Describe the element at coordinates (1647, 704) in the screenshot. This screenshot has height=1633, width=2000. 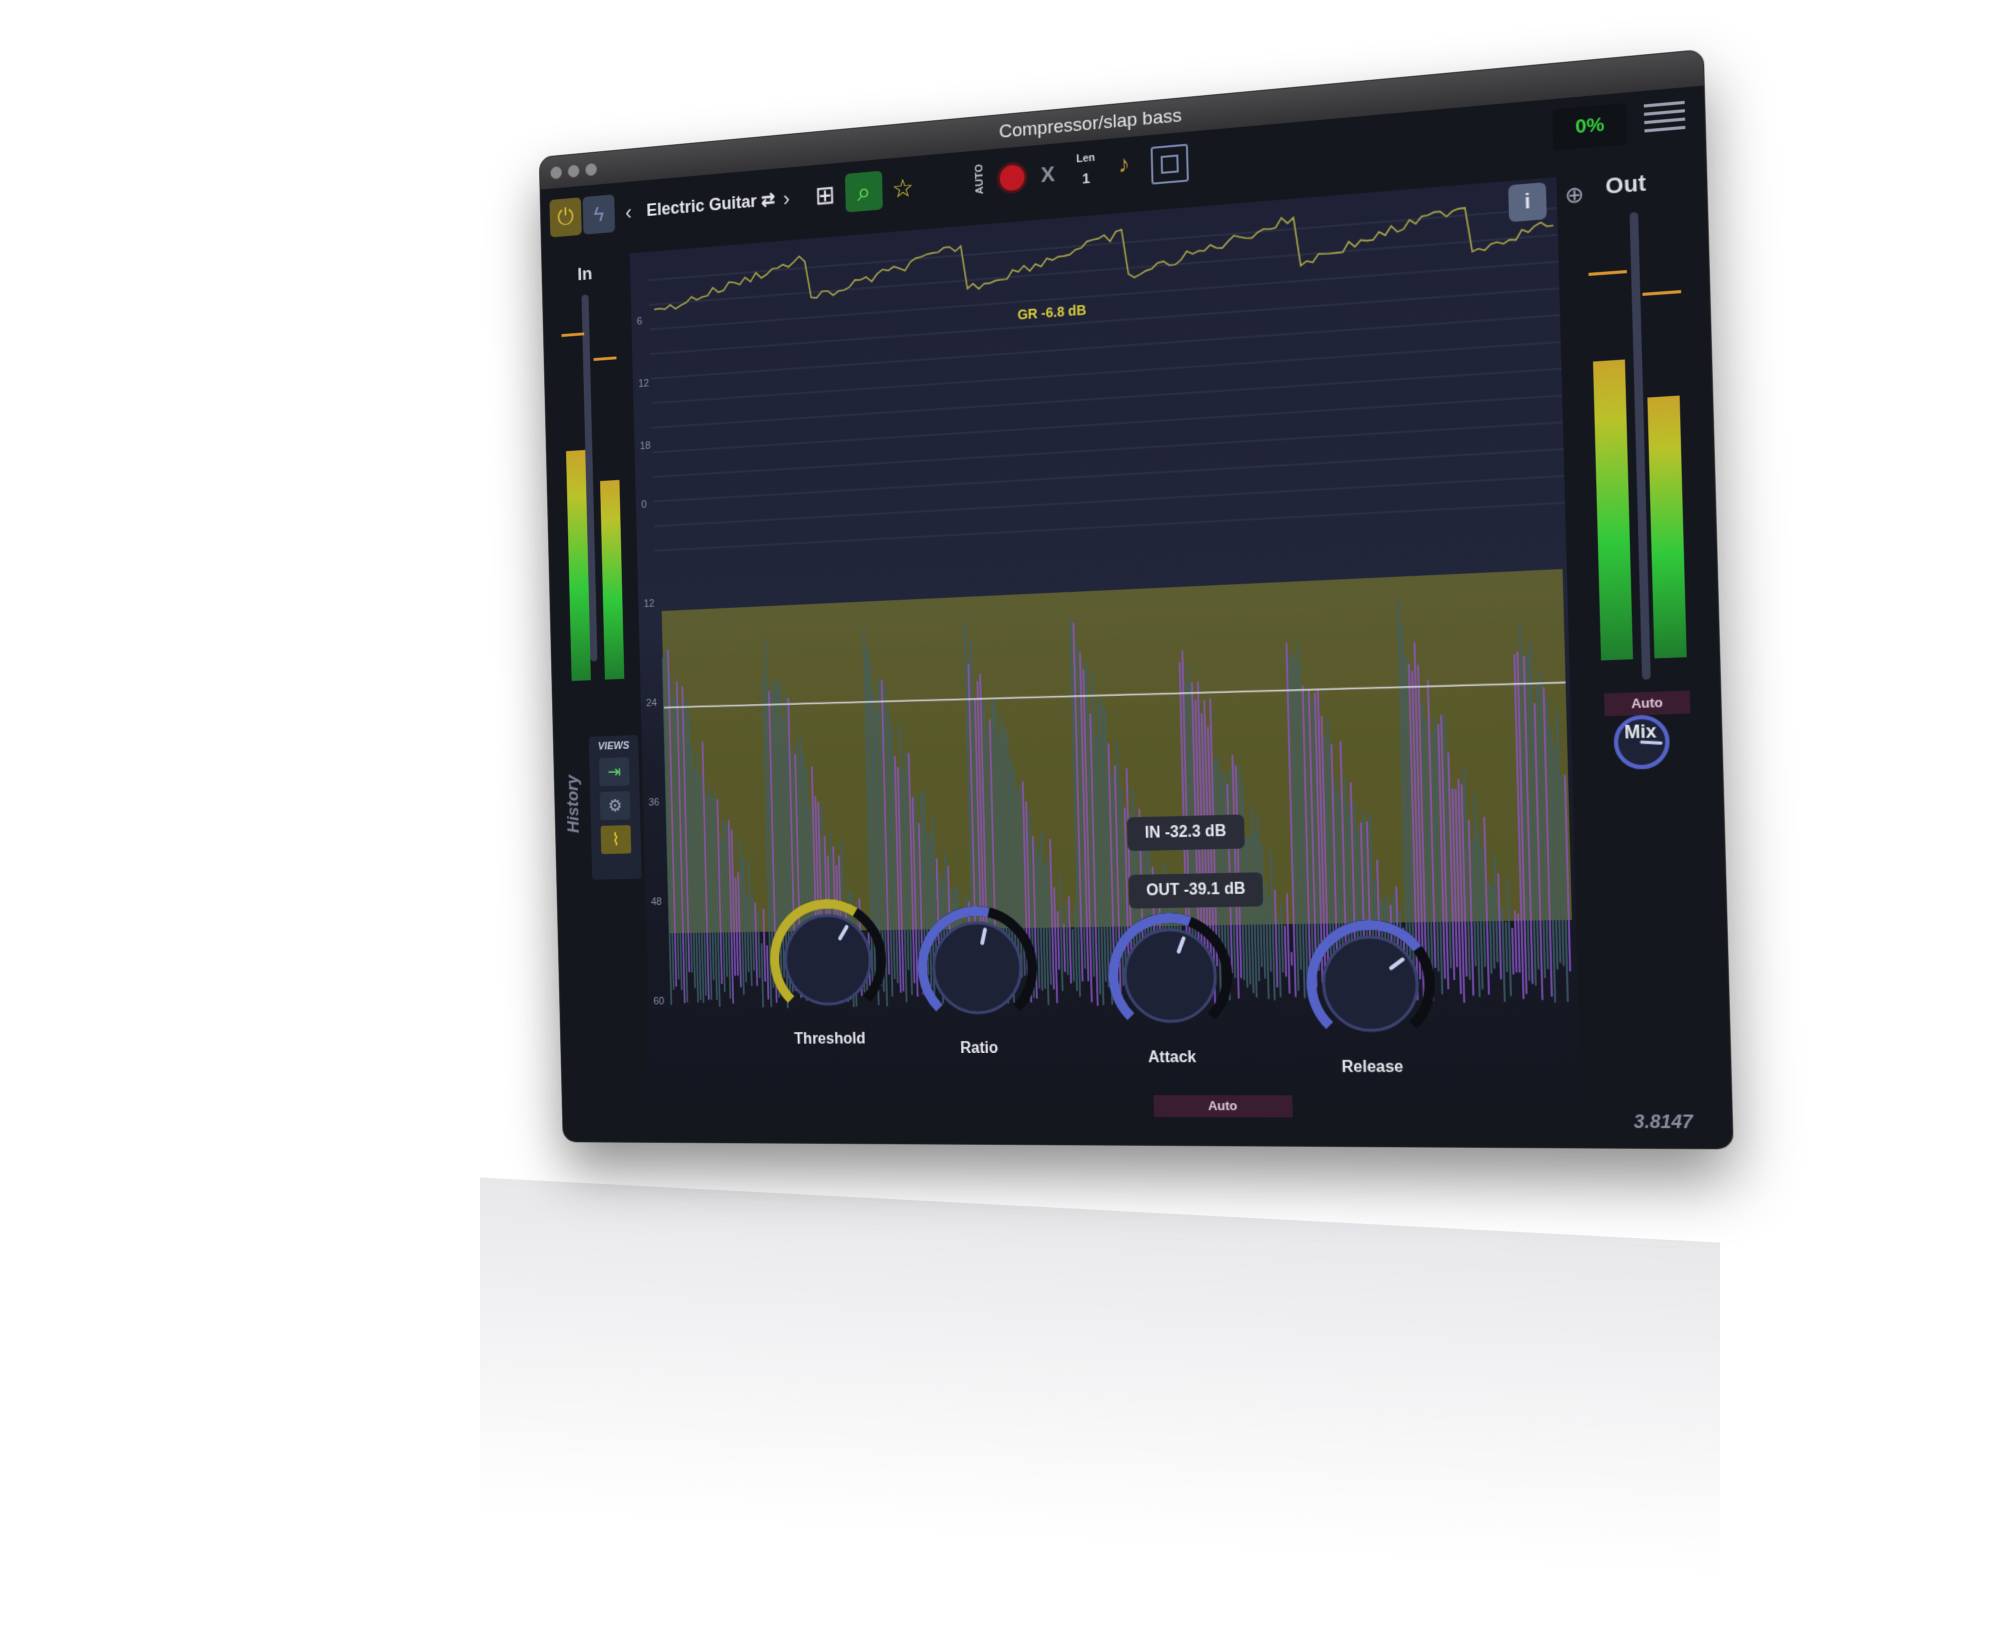
I see `out-auto-badge: Auto` at that location.